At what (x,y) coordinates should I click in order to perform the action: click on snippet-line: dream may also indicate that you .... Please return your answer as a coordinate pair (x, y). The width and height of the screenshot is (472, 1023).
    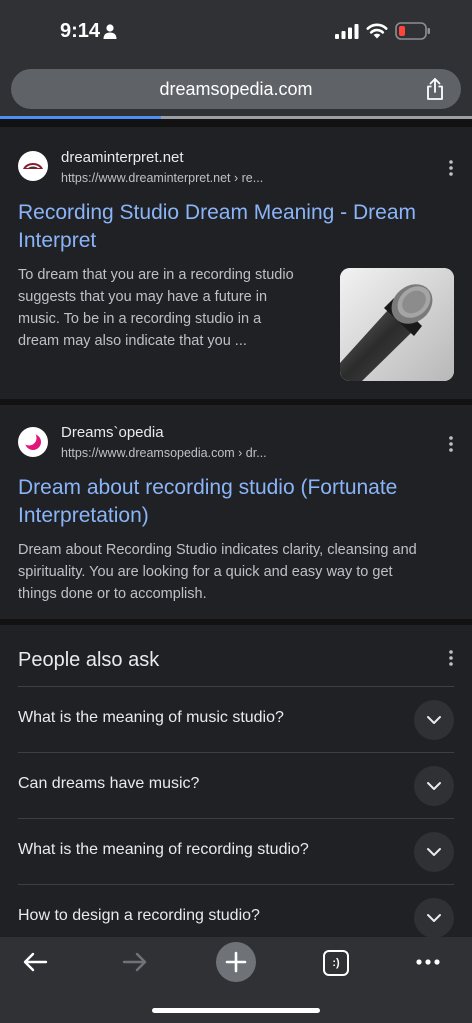
    Looking at the image, I should click on (132, 341).